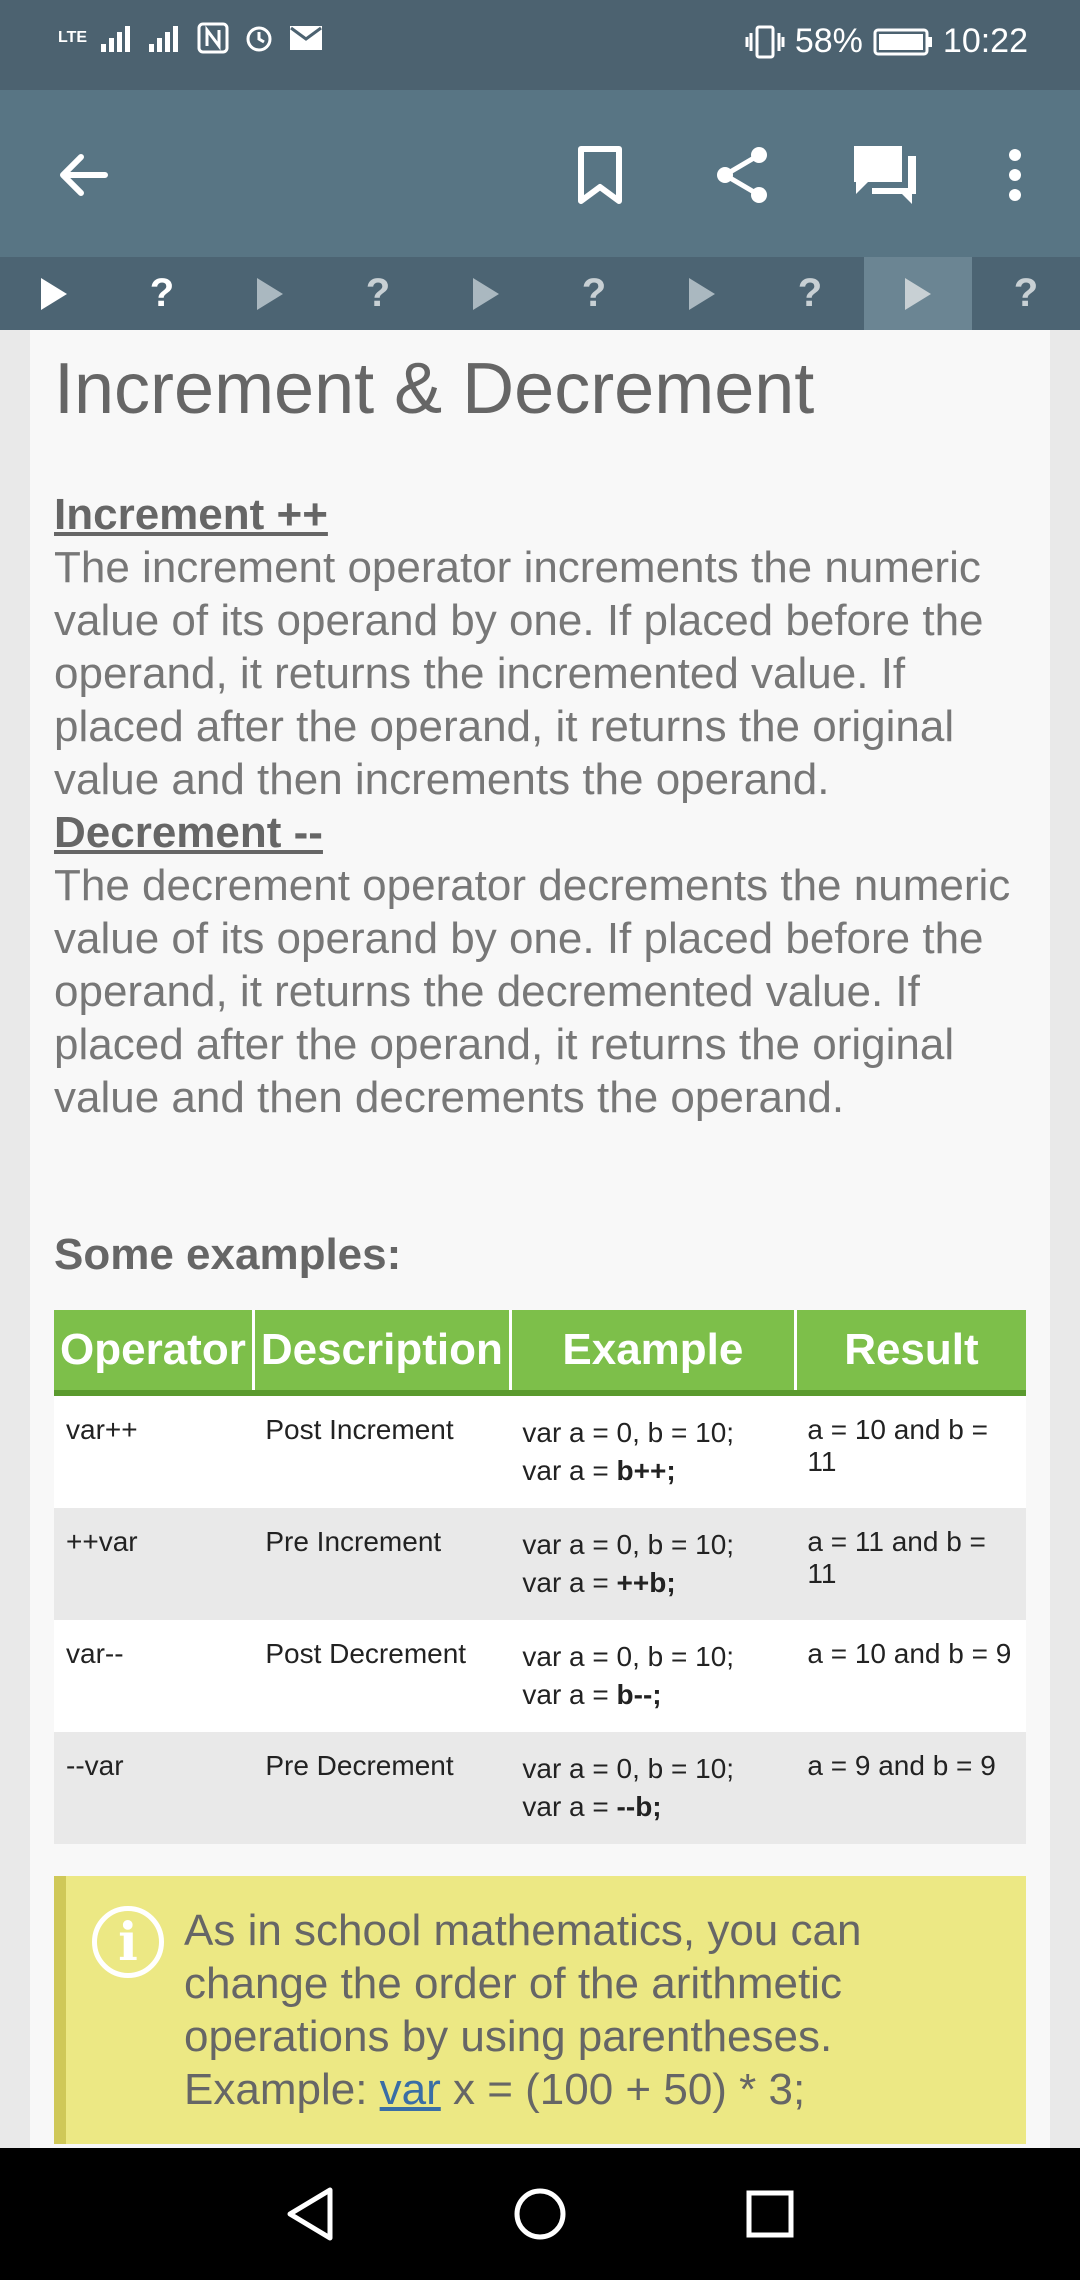 This screenshot has width=1080, height=2280. I want to click on operator-cell: var--, so click(154, 1676).